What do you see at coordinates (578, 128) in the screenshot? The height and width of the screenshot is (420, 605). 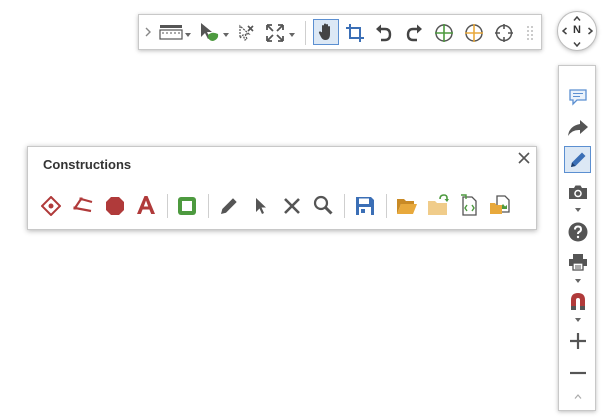 I see `share-arrow-icon` at bounding box center [578, 128].